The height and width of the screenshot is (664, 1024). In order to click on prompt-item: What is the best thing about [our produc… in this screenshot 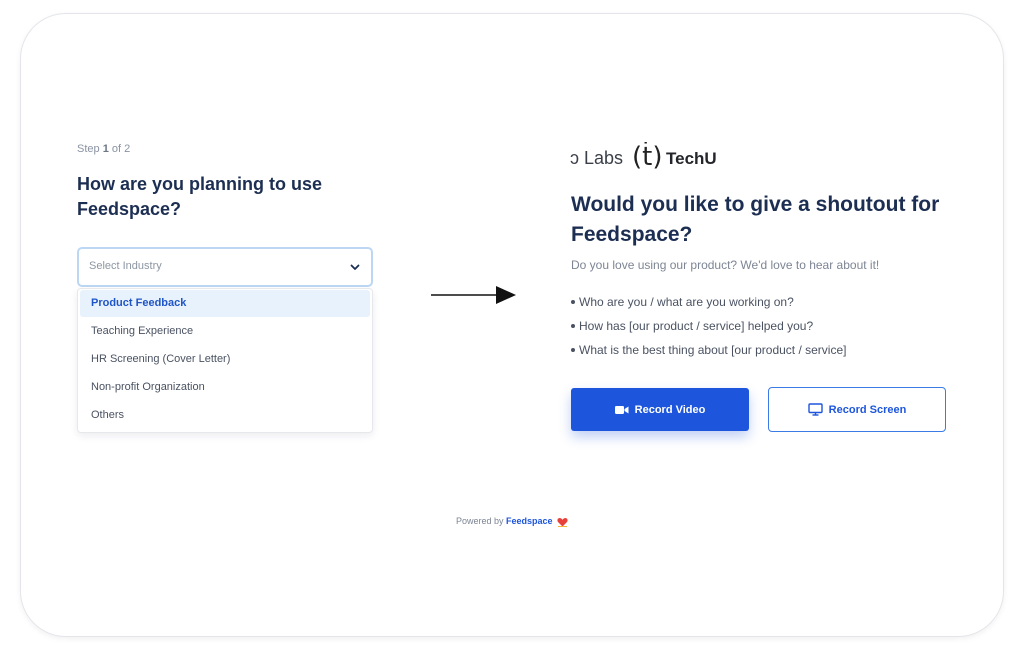, I will do `click(708, 350)`.